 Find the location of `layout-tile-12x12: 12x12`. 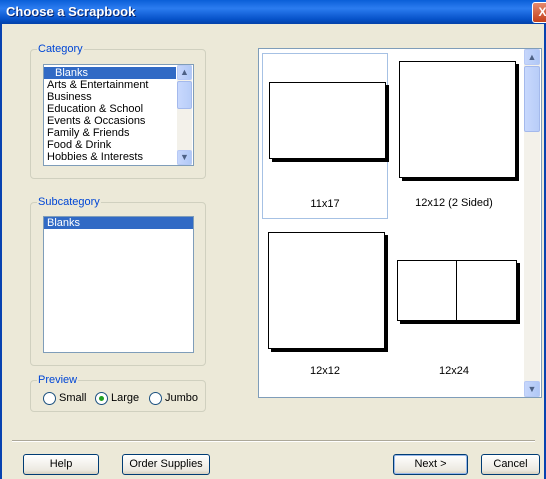

layout-tile-12x12: 12x12 is located at coordinates (325, 308).